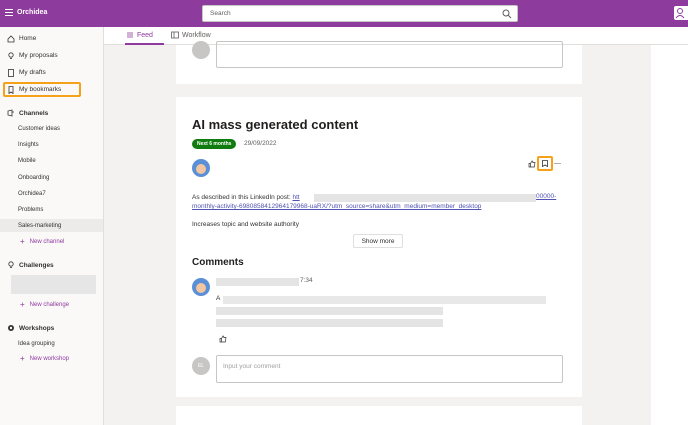  What do you see at coordinates (144, 44) in the screenshot?
I see `tab-active-indicator` at bounding box center [144, 44].